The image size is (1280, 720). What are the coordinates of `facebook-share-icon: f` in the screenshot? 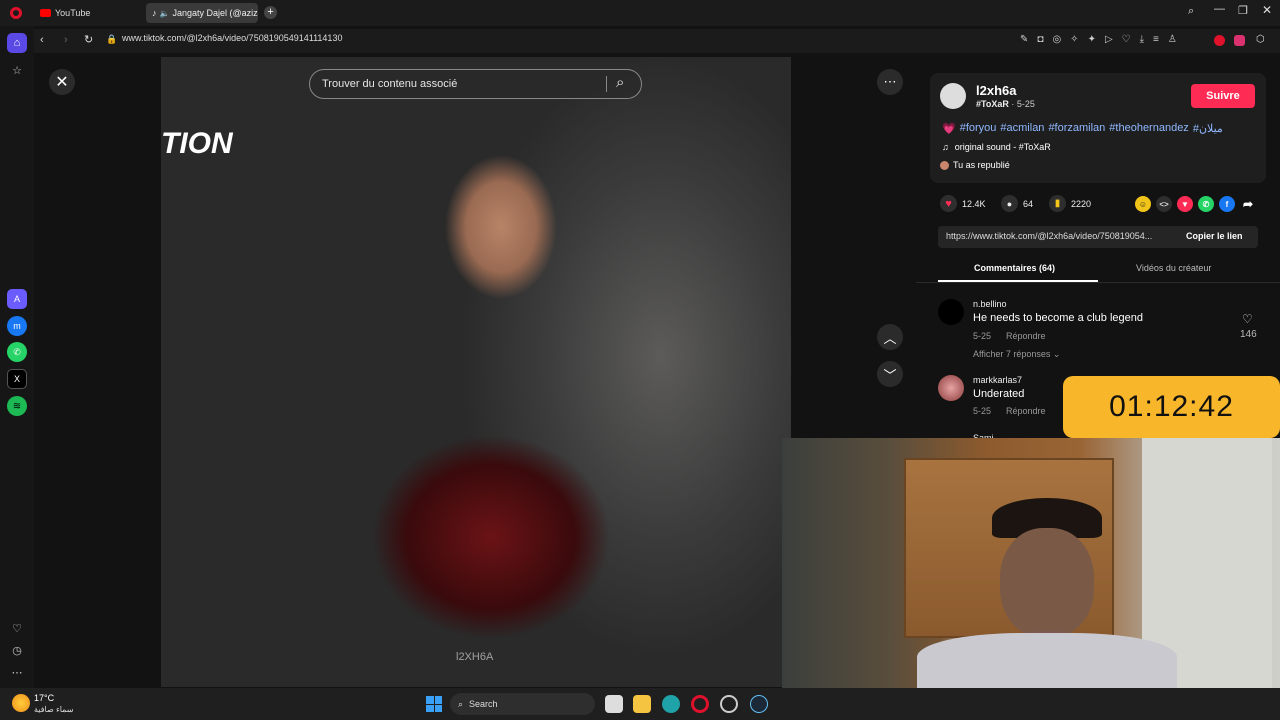 It's located at (1227, 204).